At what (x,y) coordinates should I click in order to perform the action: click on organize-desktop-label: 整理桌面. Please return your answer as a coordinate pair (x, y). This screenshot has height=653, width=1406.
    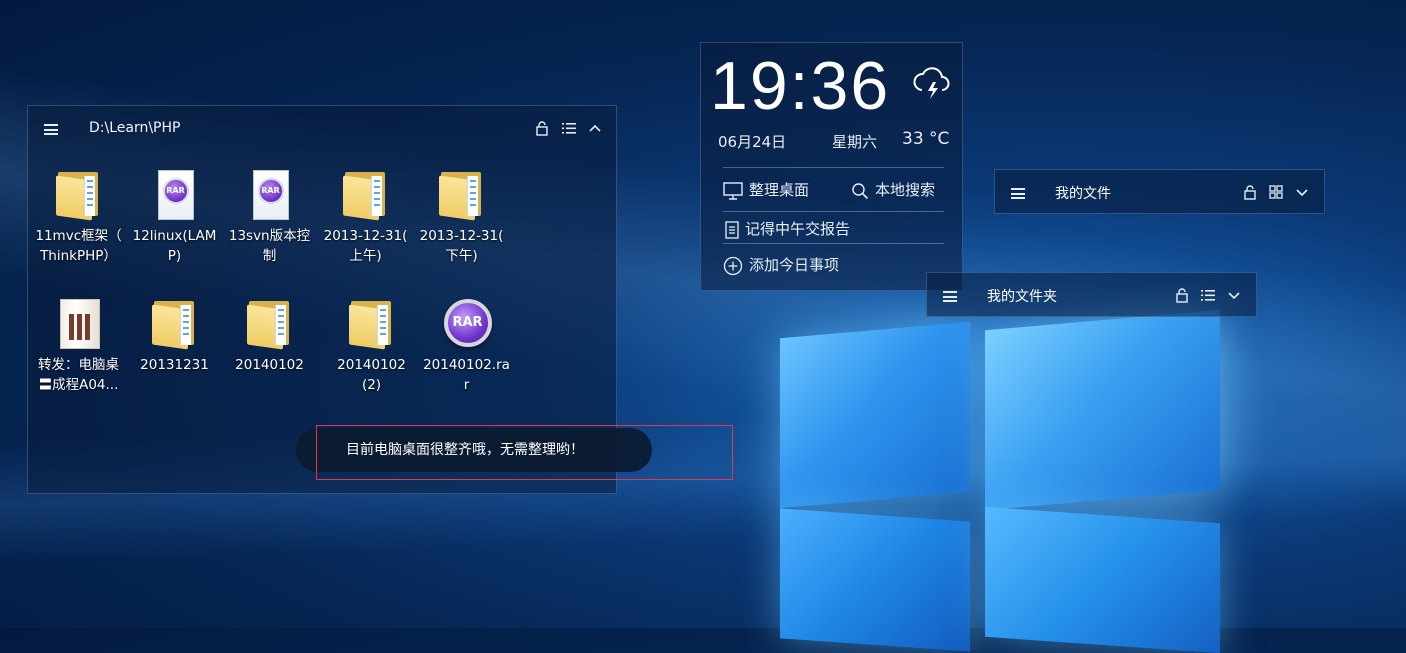
    Looking at the image, I should click on (779, 190).